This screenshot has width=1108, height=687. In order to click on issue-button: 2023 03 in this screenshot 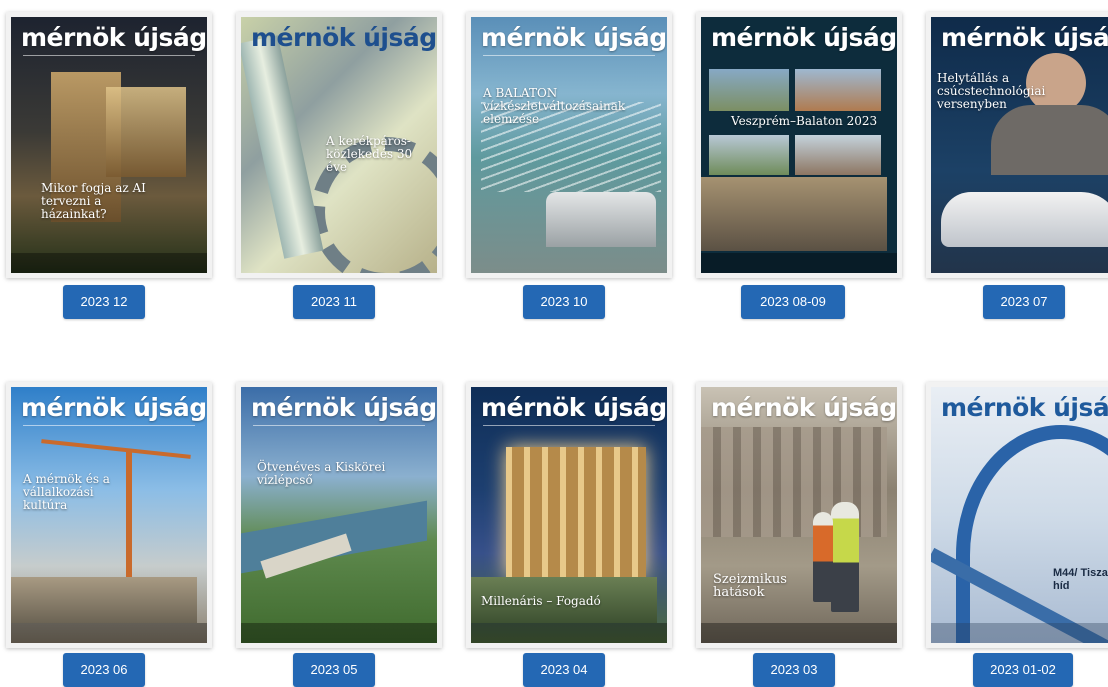, I will do `click(794, 670)`.